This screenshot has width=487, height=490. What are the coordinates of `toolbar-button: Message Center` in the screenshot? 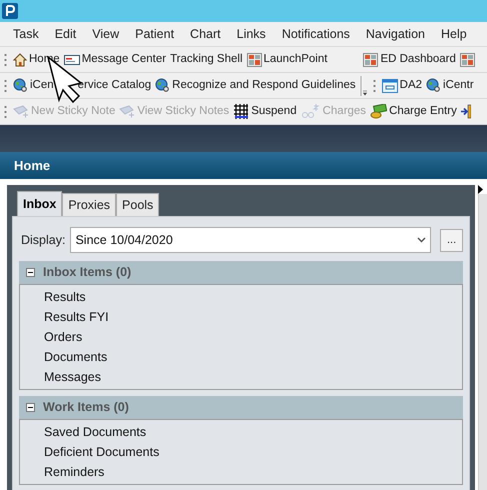 It's located at (115, 59).